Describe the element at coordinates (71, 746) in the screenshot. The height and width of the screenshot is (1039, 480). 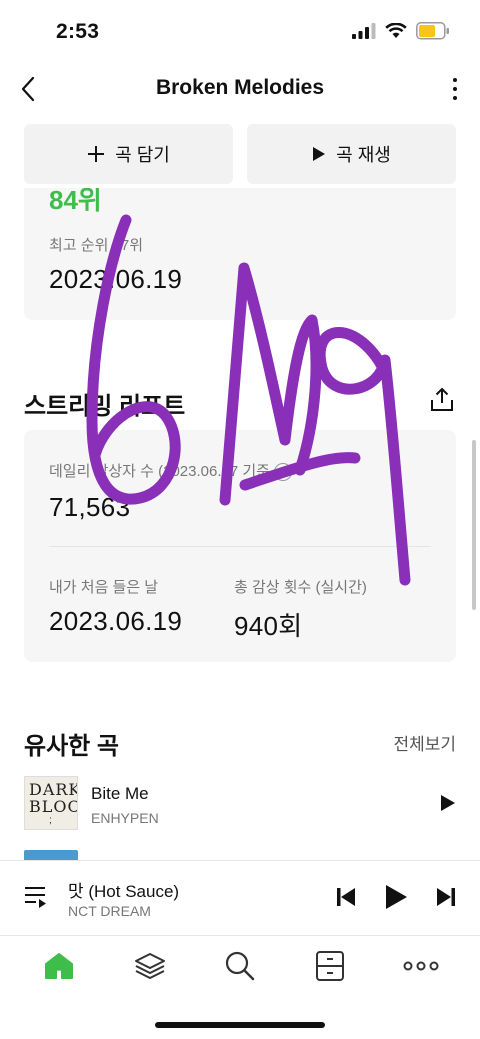
I see `similar-songs-title: 유사한 곡` at that location.